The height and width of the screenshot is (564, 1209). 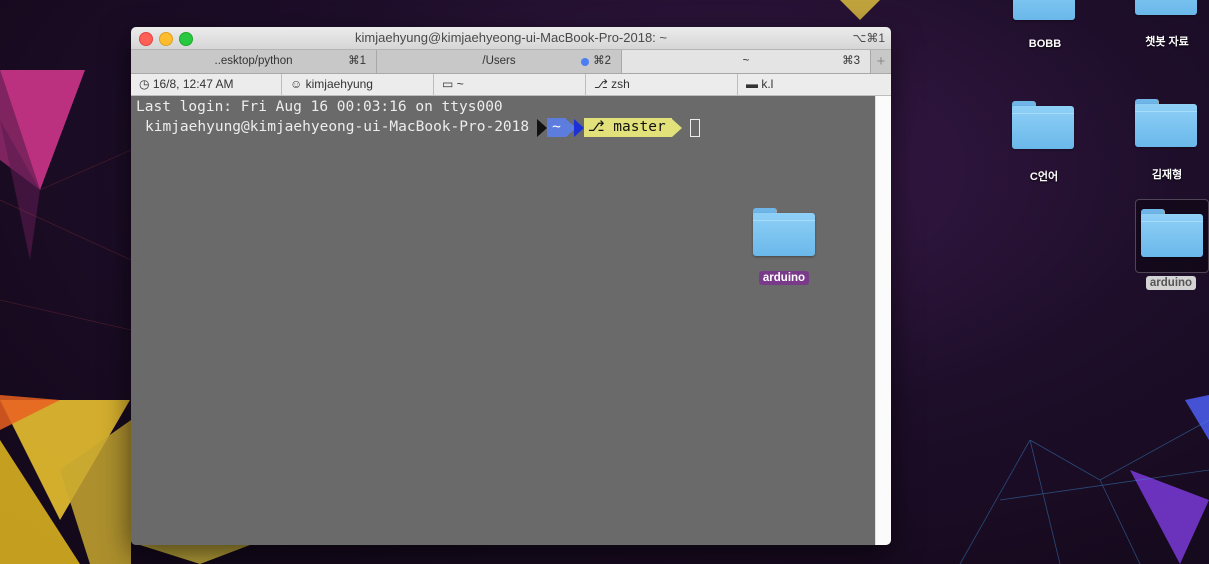 What do you see at coordinates (814, 84) in the screenshot?
I see `status-host: ▬ k.l` at bounding box center [814, 84].